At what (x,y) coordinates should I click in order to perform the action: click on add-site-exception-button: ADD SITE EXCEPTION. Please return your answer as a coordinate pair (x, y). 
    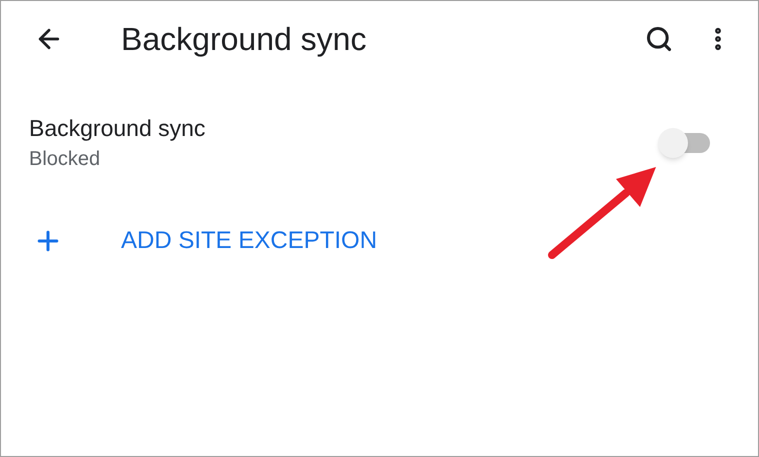
    Looking at the image, I should click on (205, 241).